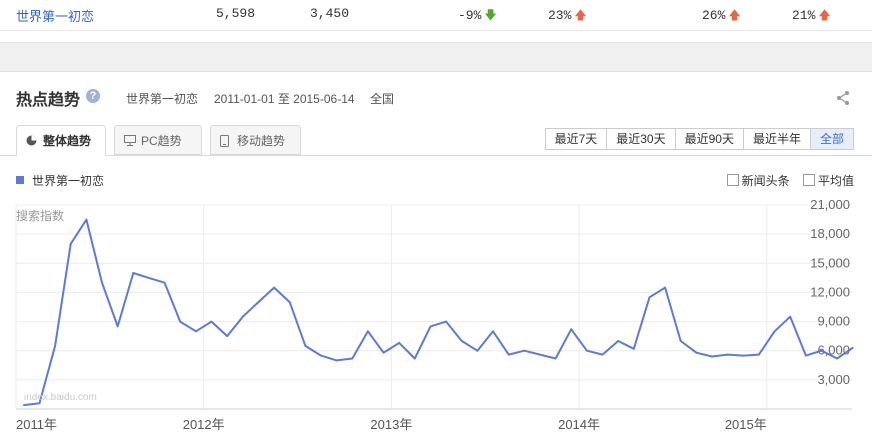  Describe the element at coordinates (843, 98) in the screenshot. I see `share-icon` at that location.